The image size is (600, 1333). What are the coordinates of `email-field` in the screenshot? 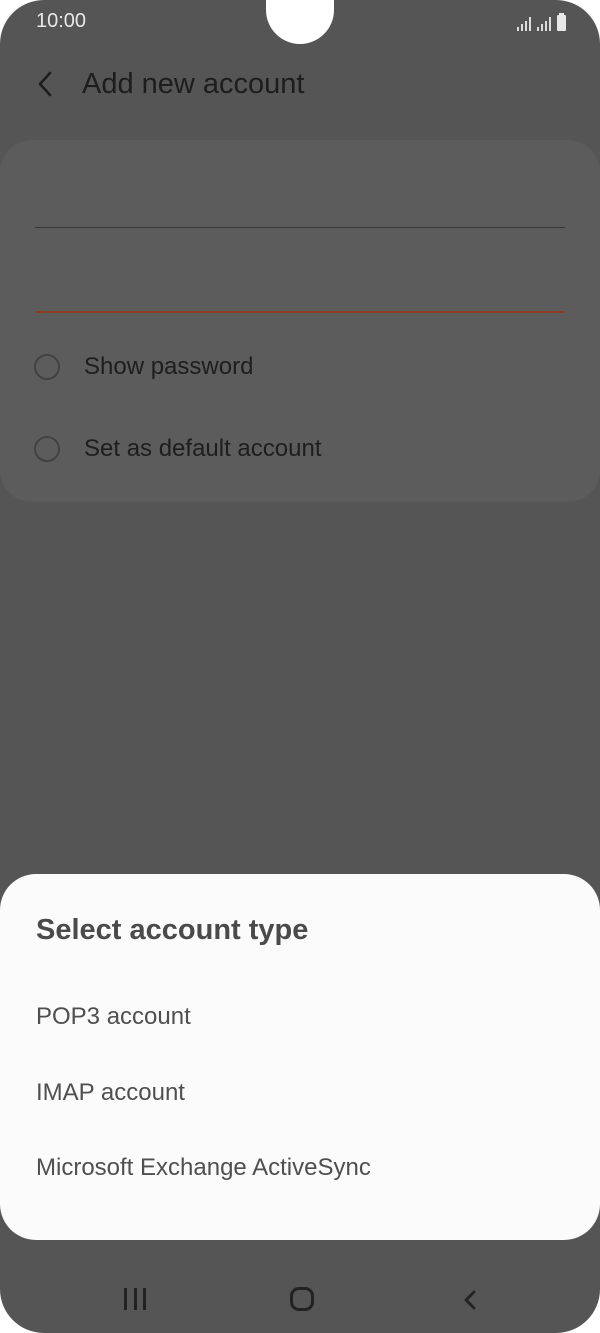 It's located at (300, 227).